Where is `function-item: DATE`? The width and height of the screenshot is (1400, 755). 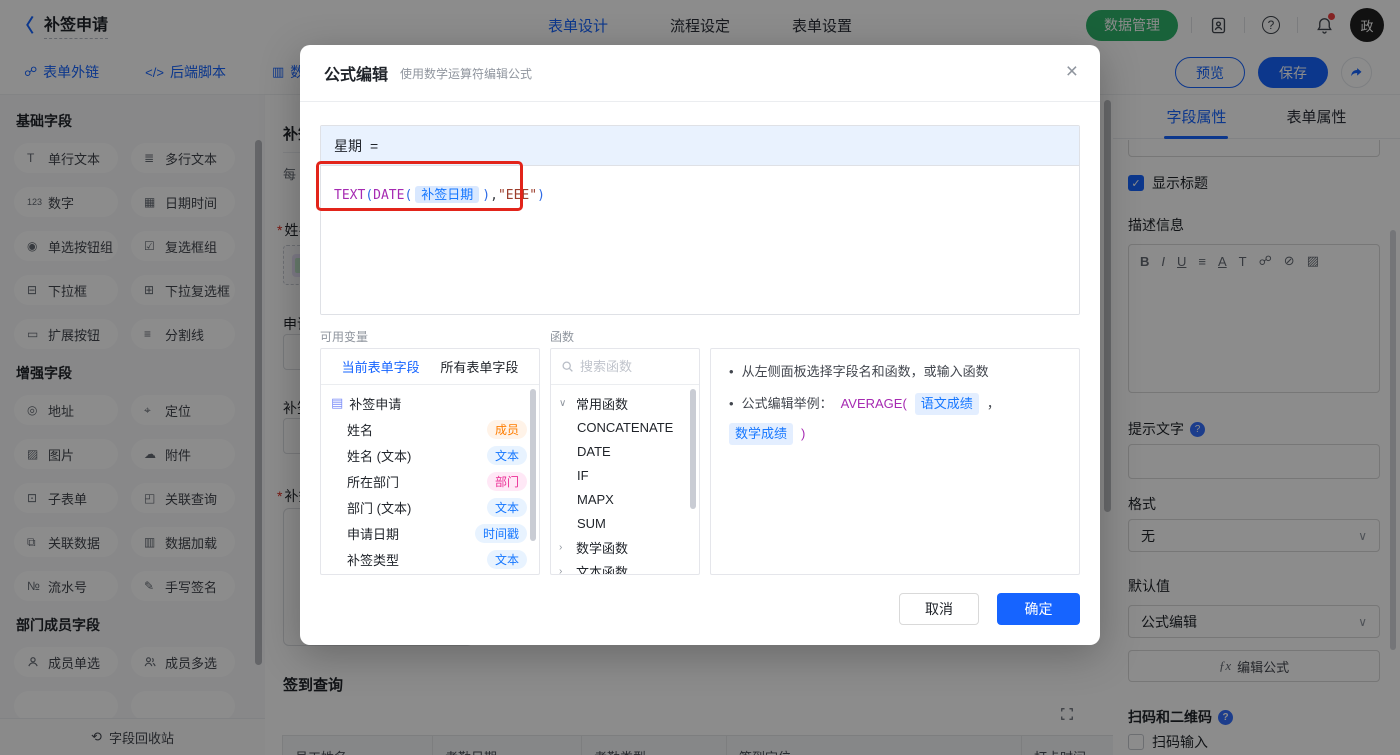
function-item: DATE is located at coordinates (625, 451).